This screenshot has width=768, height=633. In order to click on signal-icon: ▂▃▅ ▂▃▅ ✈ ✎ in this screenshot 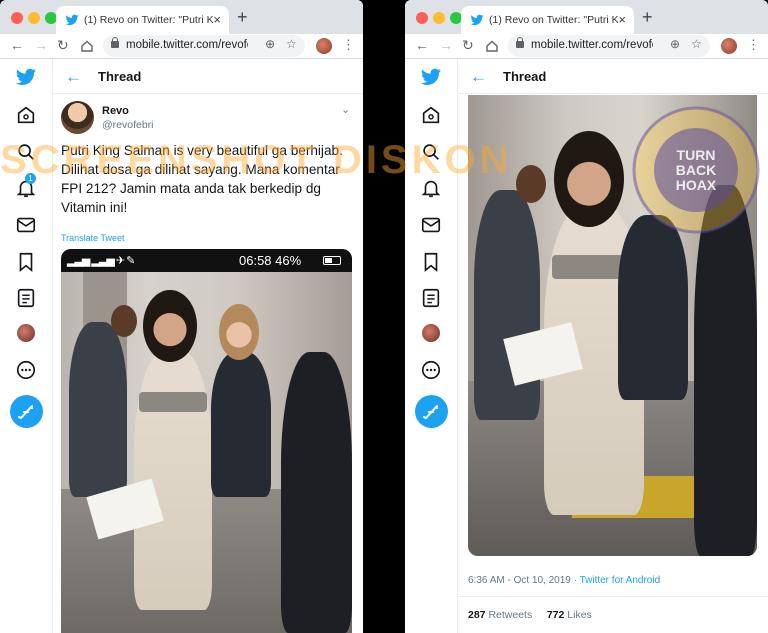, I will do `click(101, 261)`.